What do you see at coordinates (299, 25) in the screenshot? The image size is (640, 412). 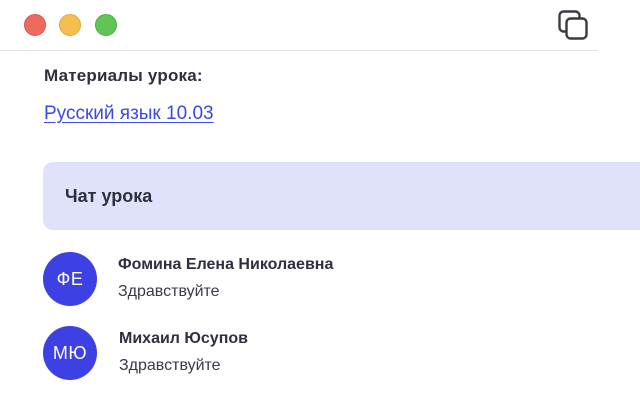 I see `window-titlebar` at bounding box center [299, 25].